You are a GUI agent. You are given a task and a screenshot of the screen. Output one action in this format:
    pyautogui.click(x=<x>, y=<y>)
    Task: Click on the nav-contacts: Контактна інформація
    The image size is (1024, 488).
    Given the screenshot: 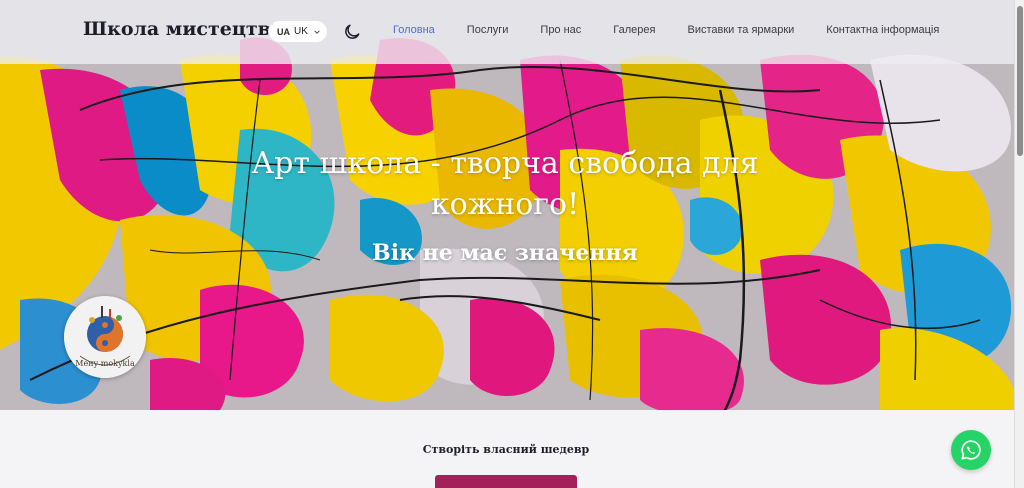 What is the action you would take?
    pyautogui.click(x=882, y=30)
    